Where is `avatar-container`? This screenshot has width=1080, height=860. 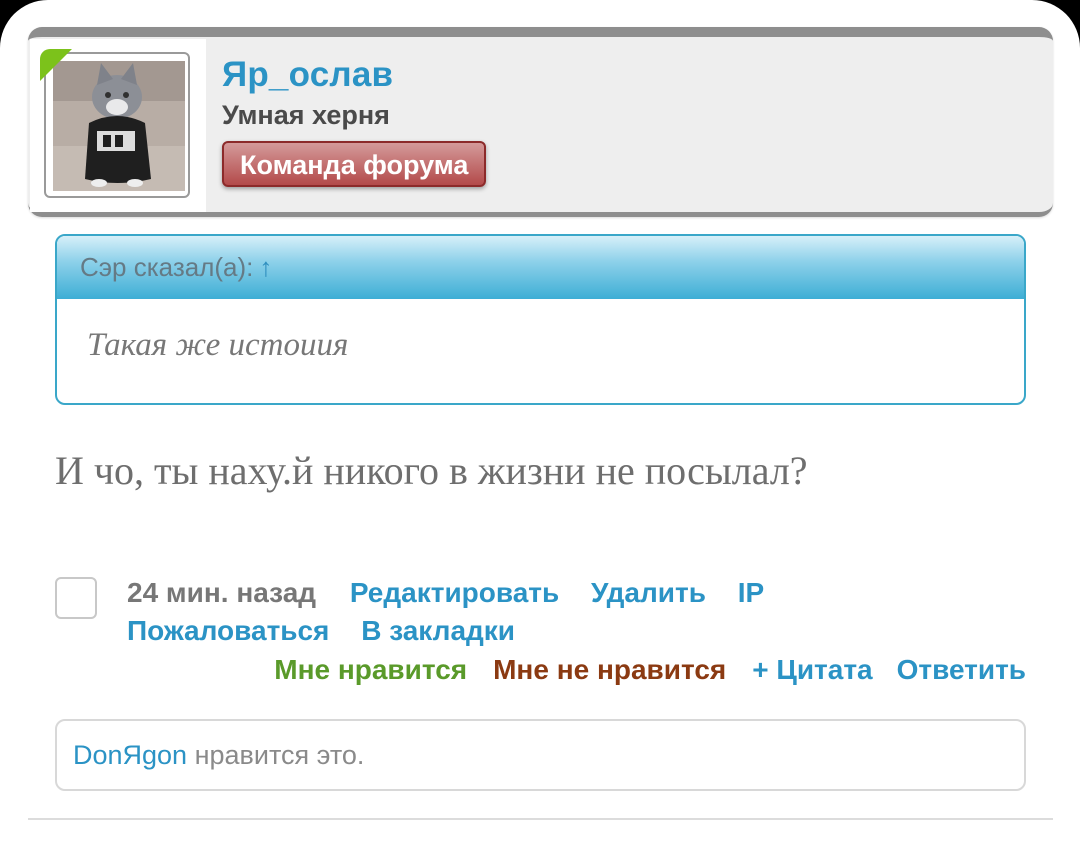
avatar-container is located at coordinates (118, 125).